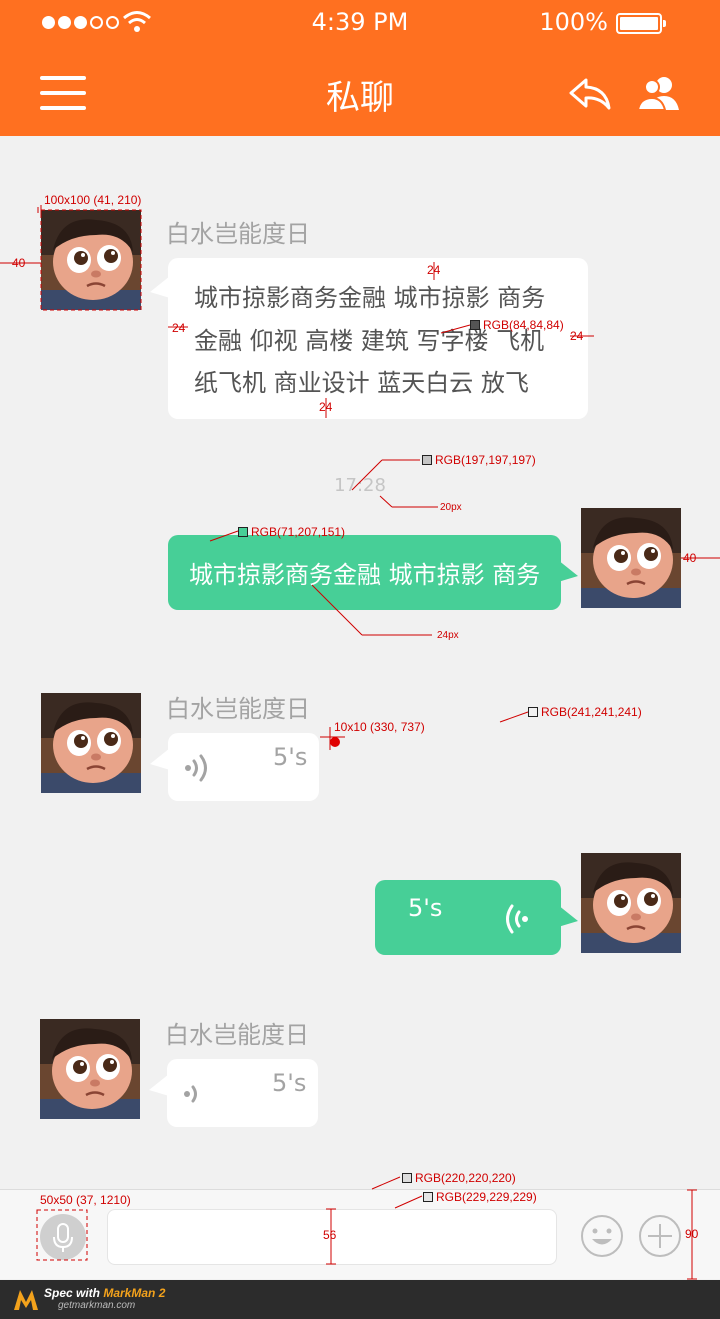  I want to click on footer-text: Spec with MarkMan 2, so click(105, 1293).